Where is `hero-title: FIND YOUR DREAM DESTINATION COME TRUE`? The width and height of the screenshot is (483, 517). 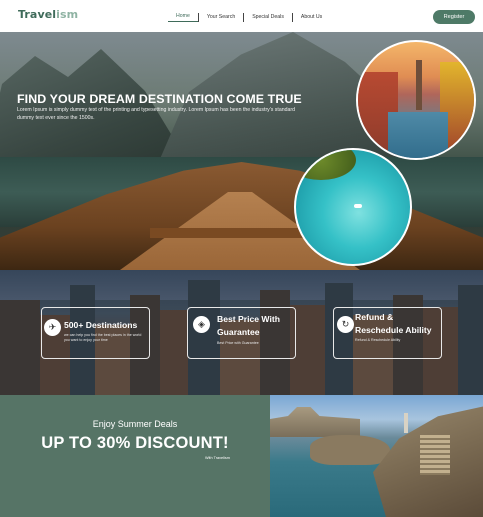
hero-title: FIND YOUR DREAM DESTINATION COME TRUE is located at coordinates (159, 99).